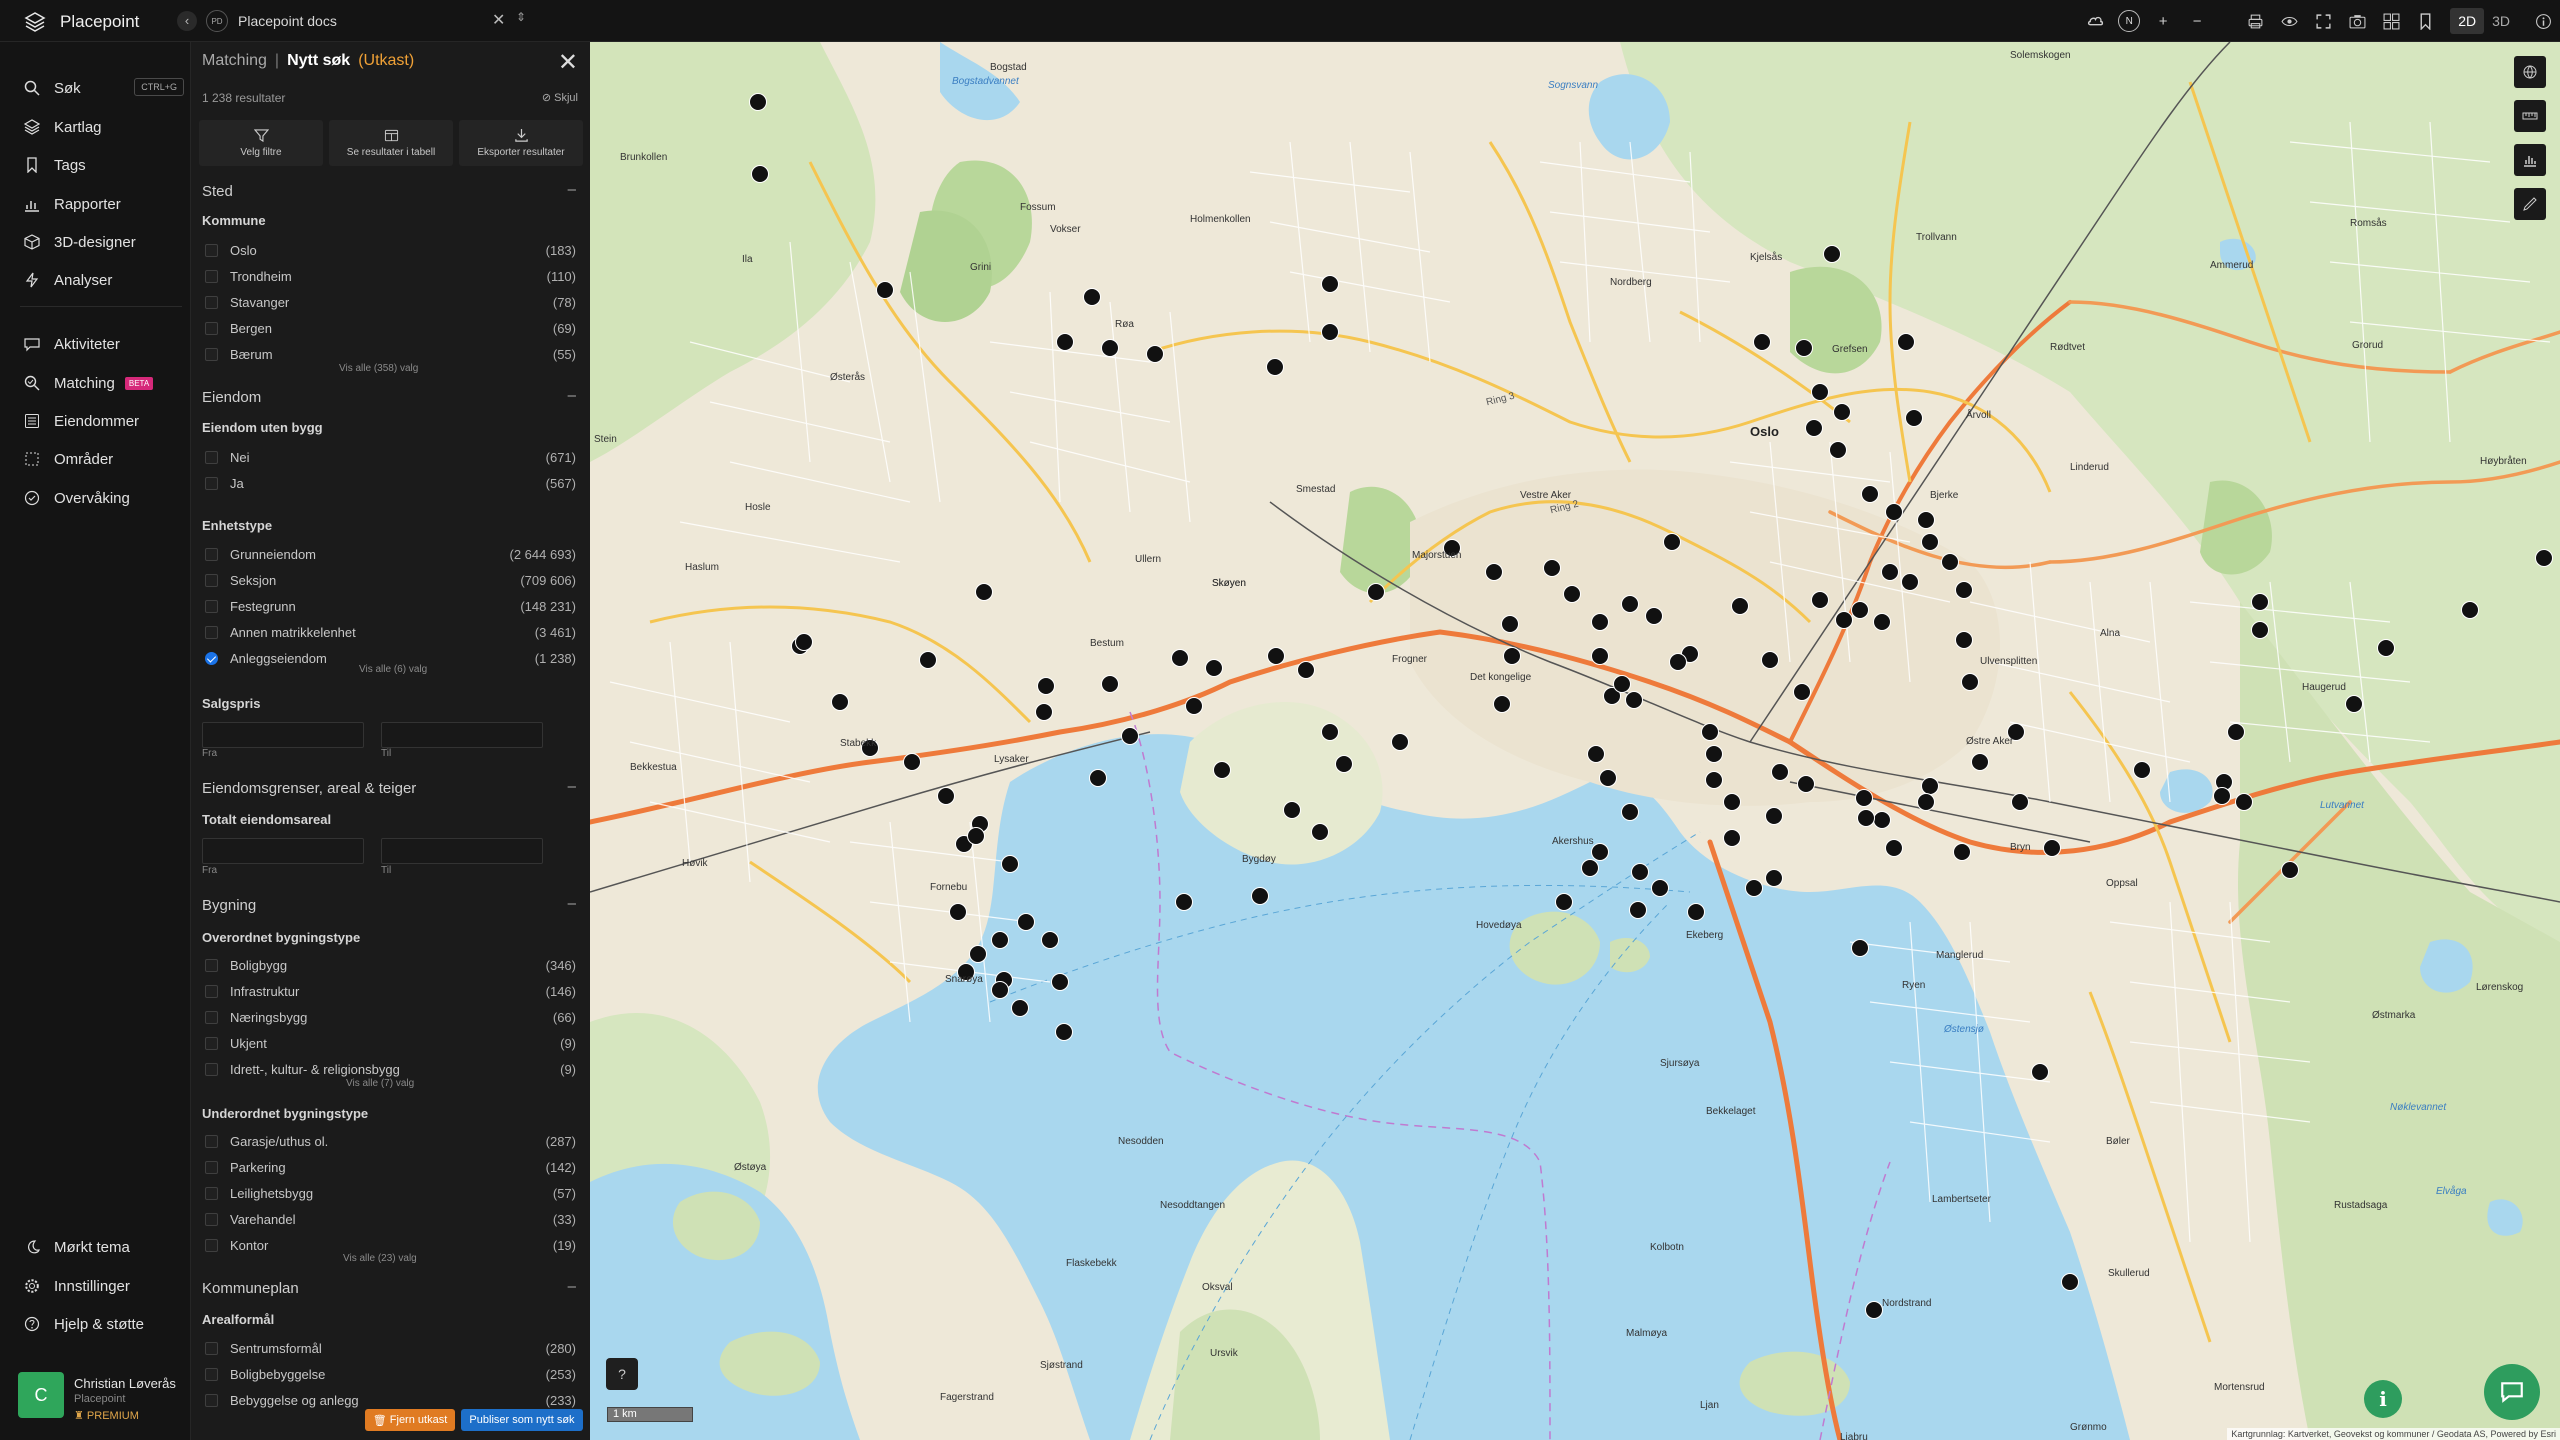 Image resolution: width=2560 pixels, height=1440 pixels. What do you see at coordinates (104, 1286) in the screenshot?
I see `sidebar-item-settings: Innstillinger` at bounding box center [104, 1286].